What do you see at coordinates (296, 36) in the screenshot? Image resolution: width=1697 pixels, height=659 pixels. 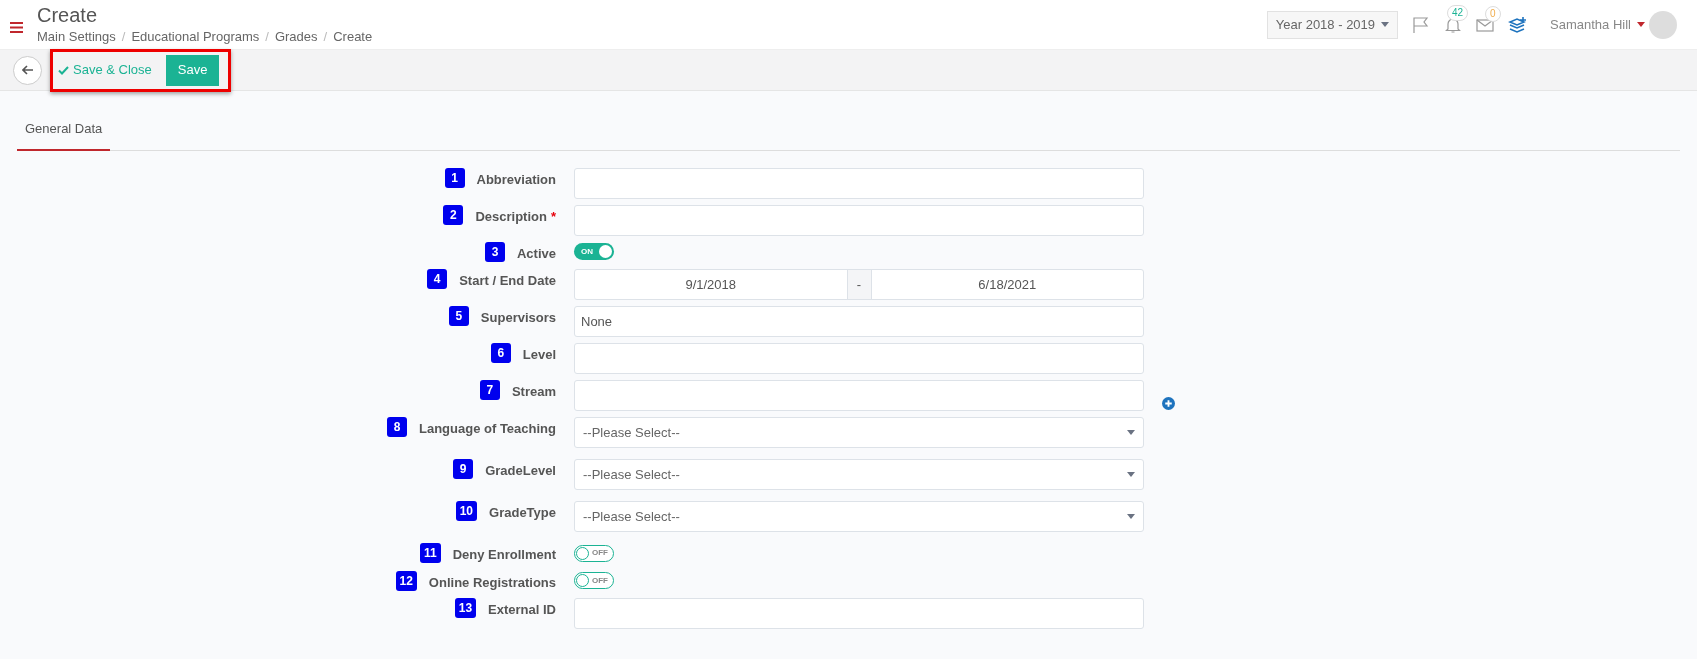 I see `breadcrumb-link: Grades` at bounding box center [296, 36].